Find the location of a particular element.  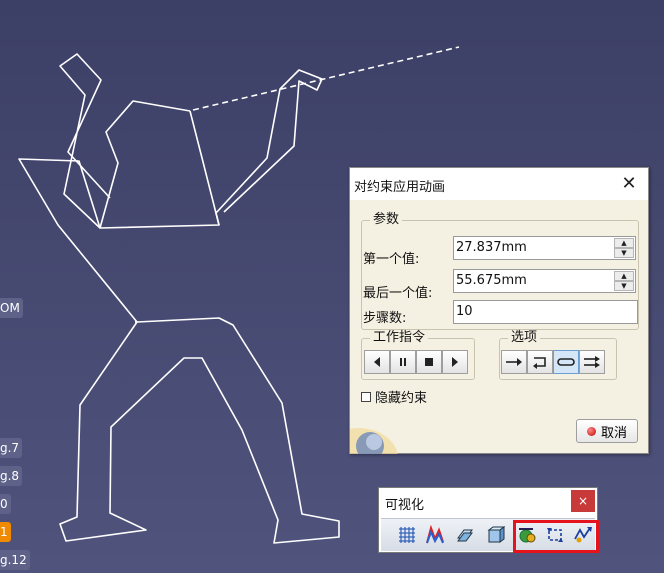

grid-icon is located at coordinates (407, 535).